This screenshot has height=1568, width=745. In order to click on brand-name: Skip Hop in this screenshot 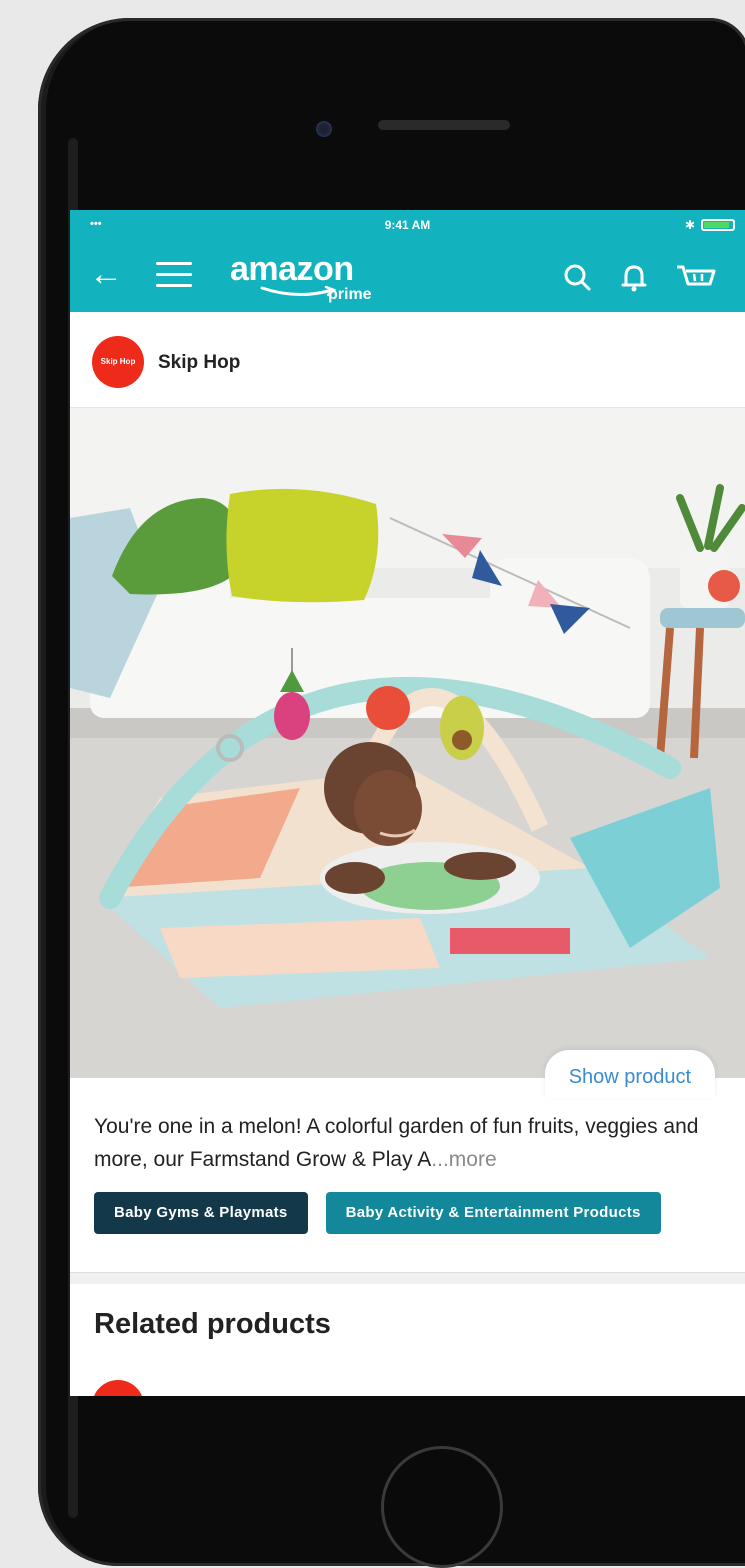, I will do `click(199, 363)`.